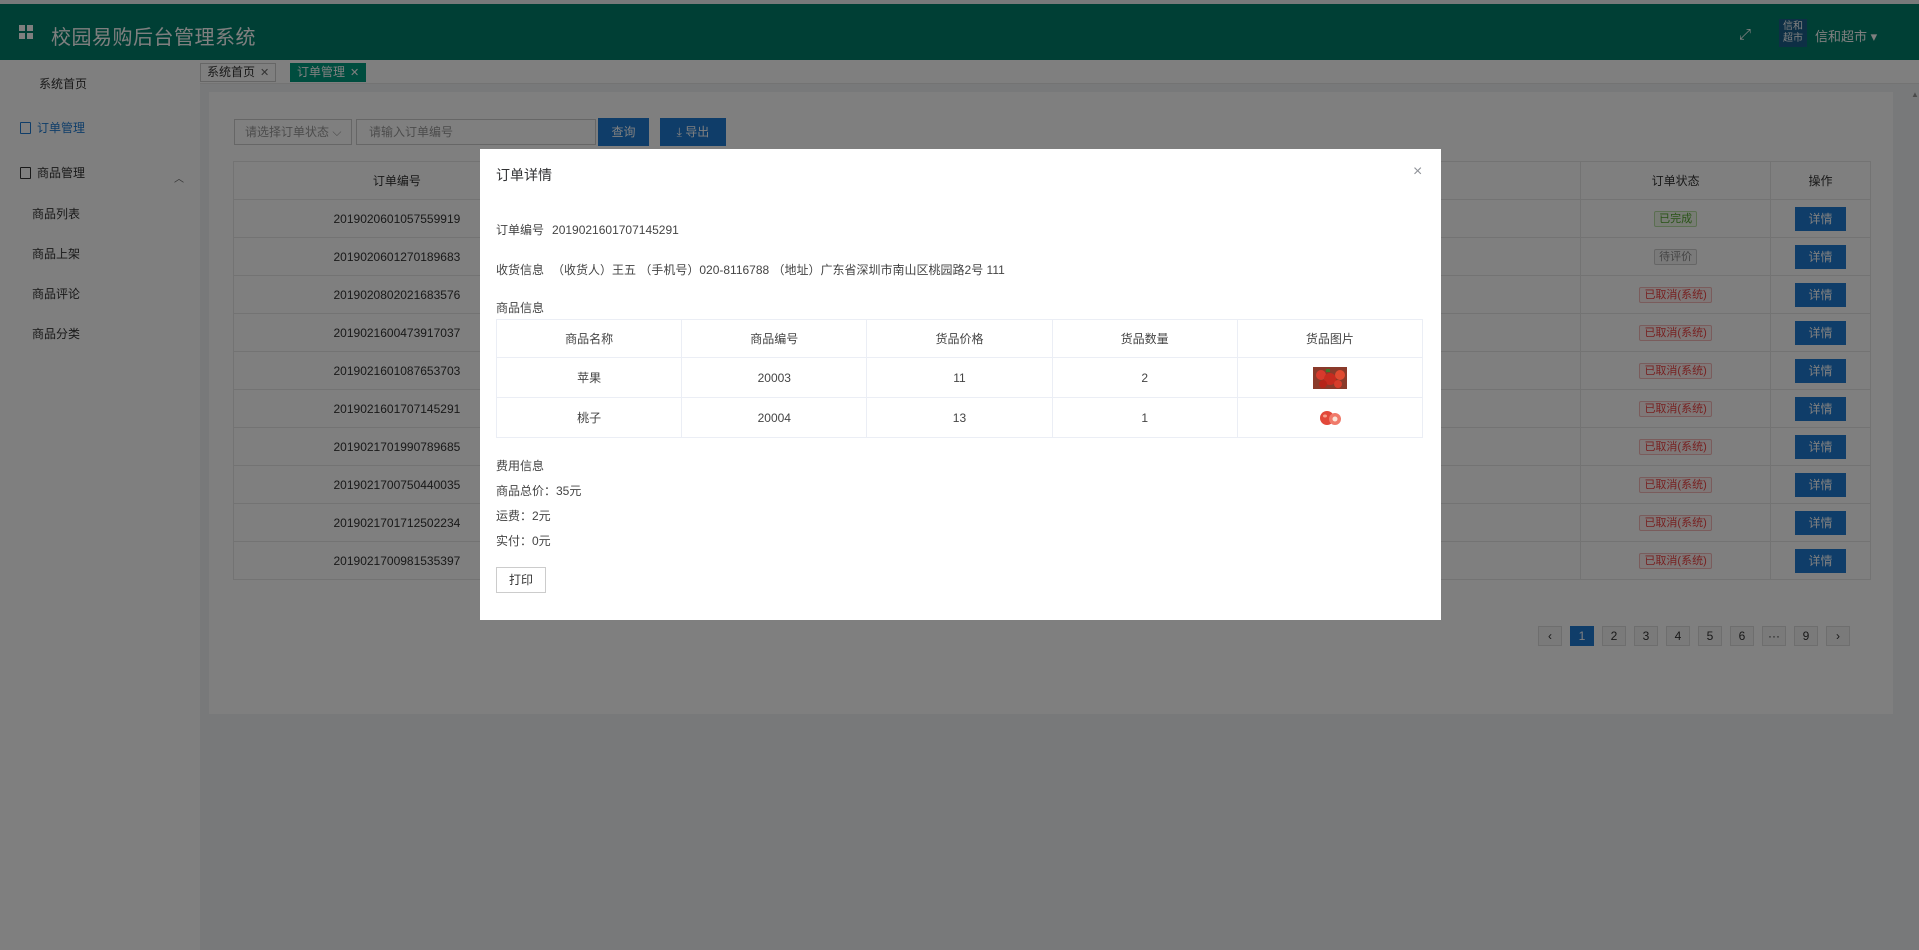  What do you see at coordinates (589, 338) in the screenshot?
I see `column-header: 商品名称` at bounding box center [589, 338].